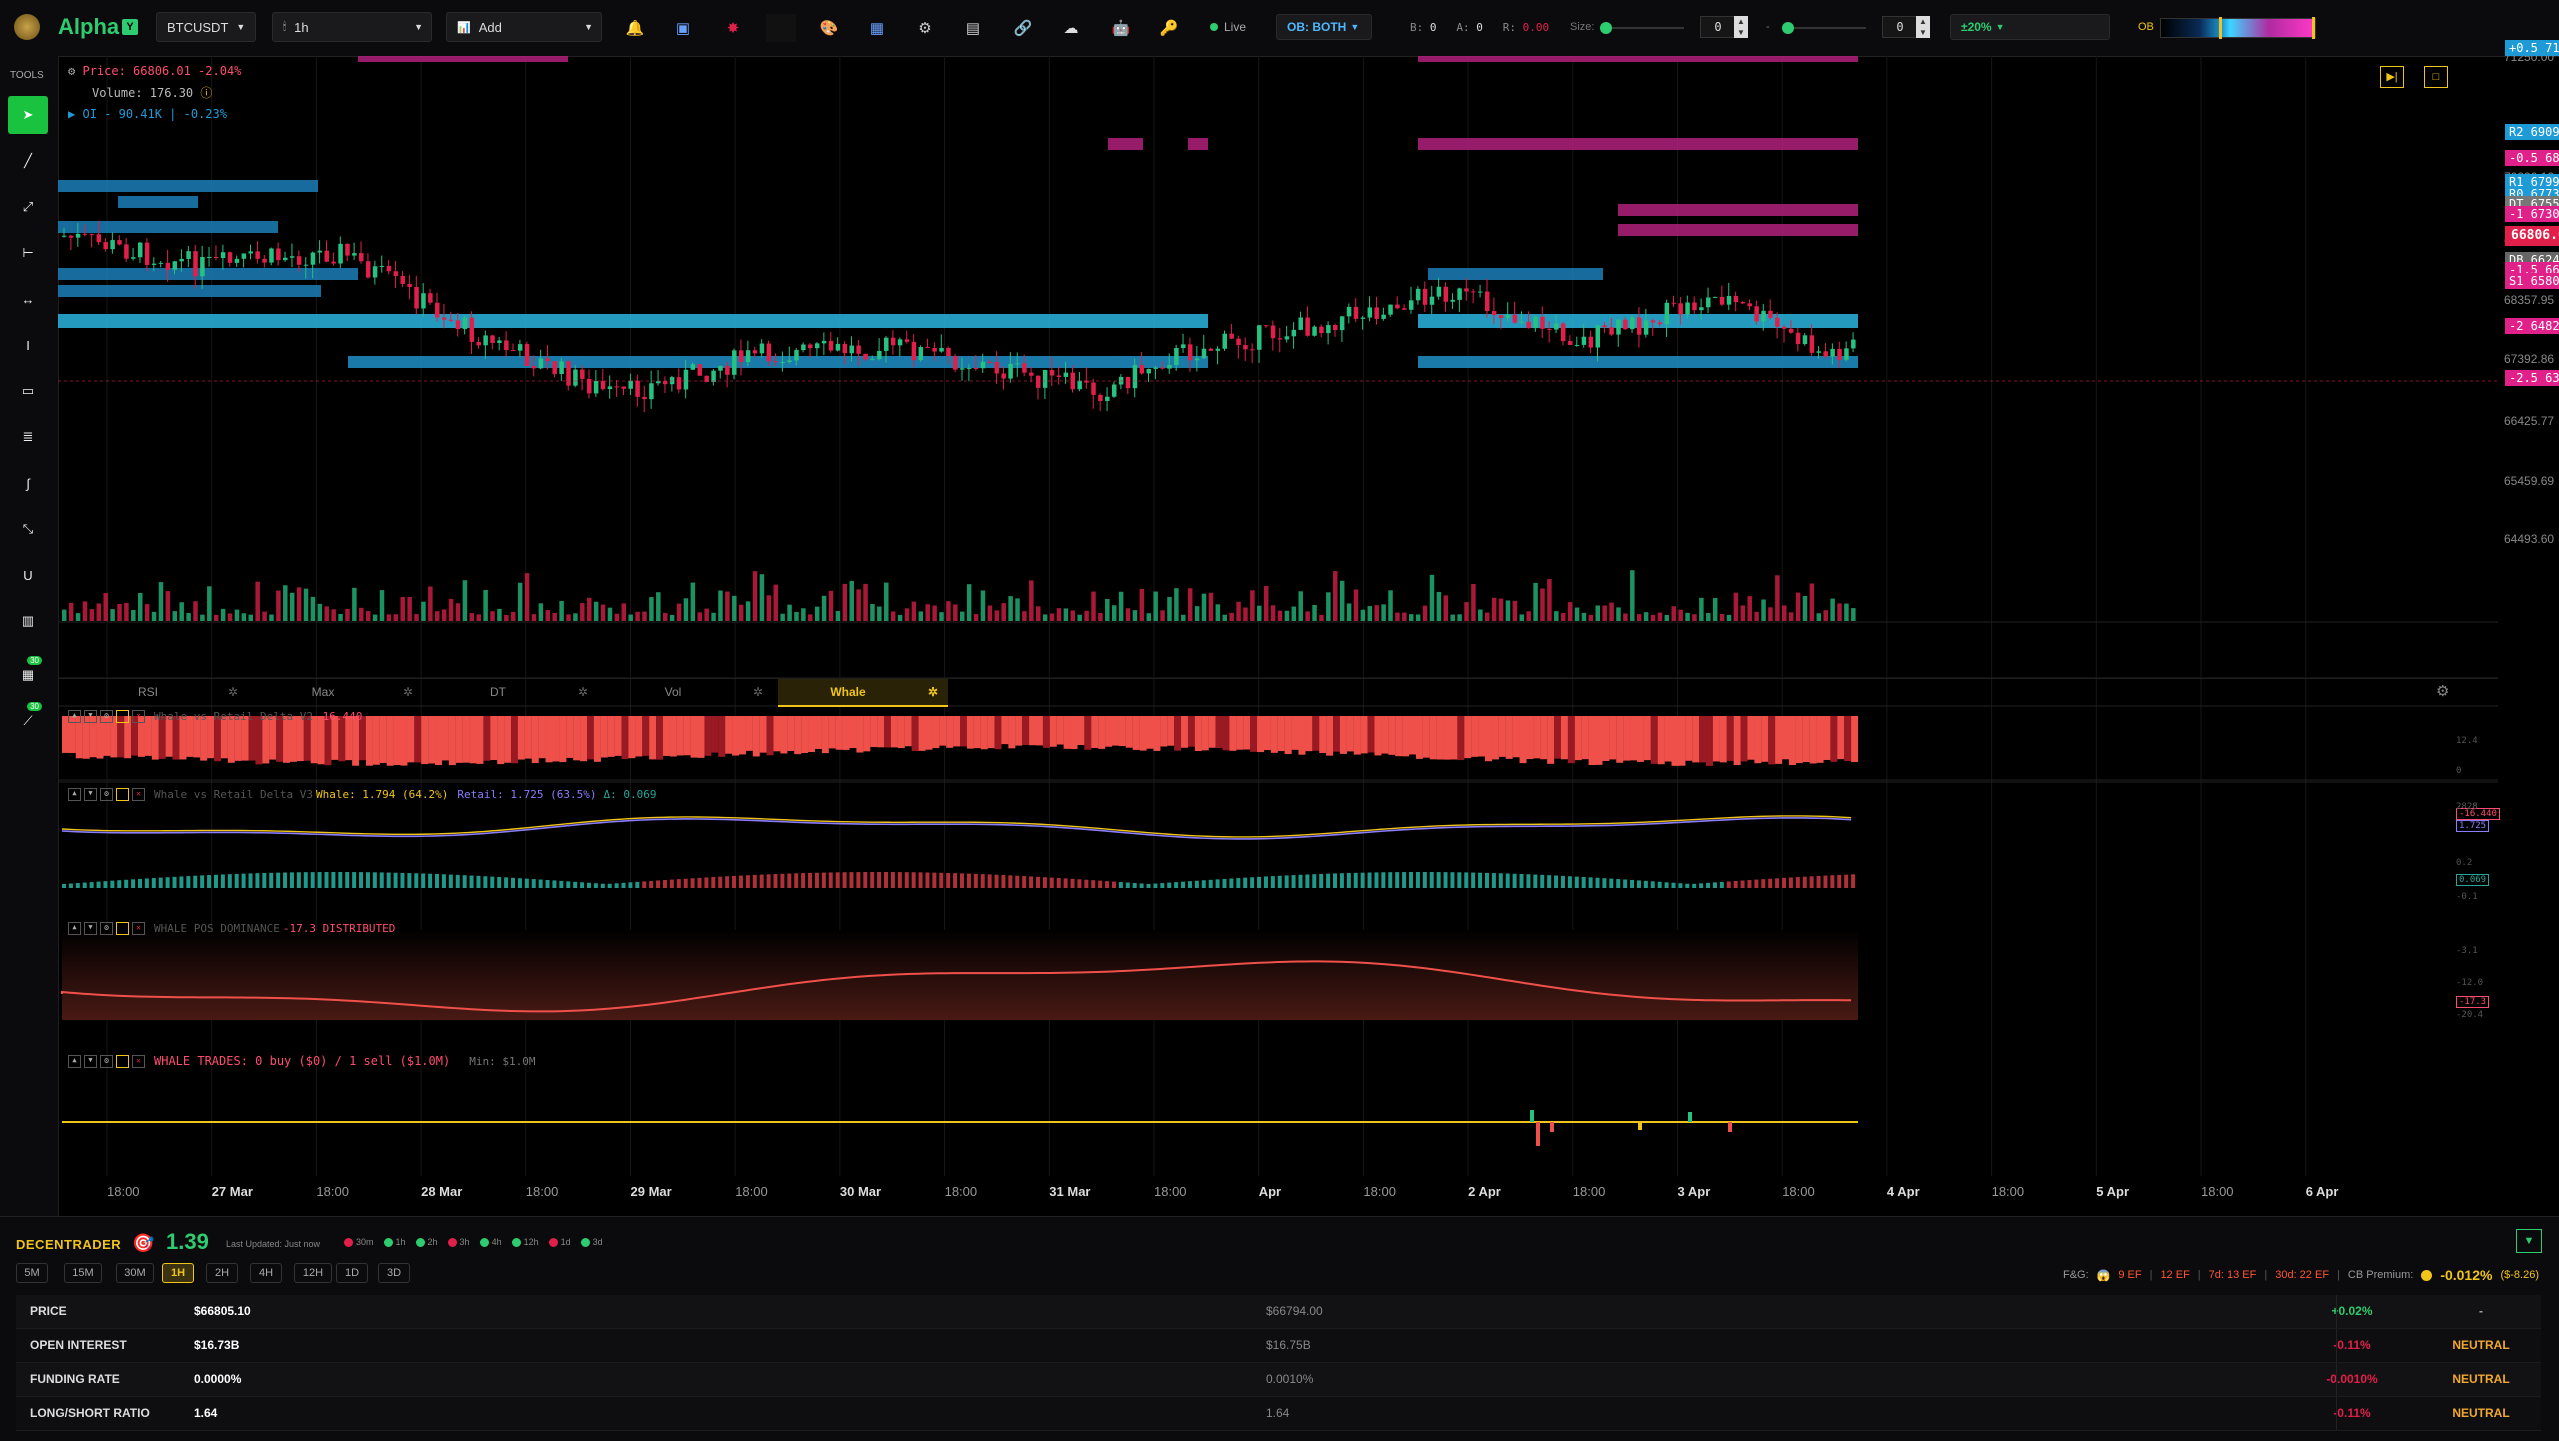 The width and height of the screenshot is (2559, 1441). What do you see at coordinates (266, 1273) in the screenshot?
I see `timeframe-button-4h: 4H` at bounding box center [266, 1273].